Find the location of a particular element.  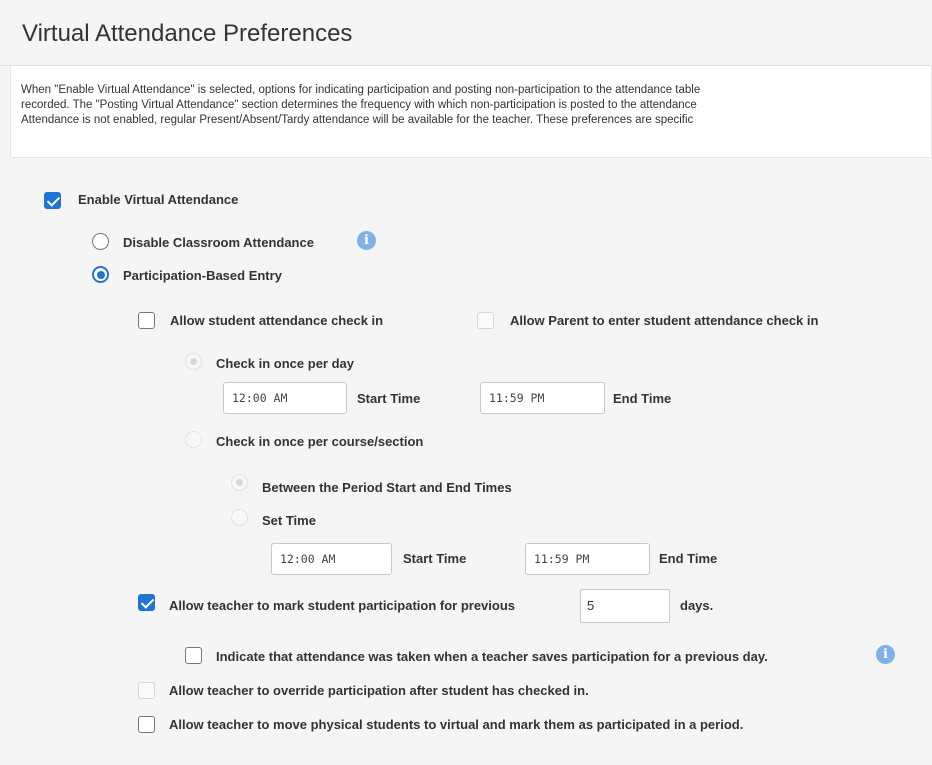

enable-virtual-attendance-label: Enable Virtual Attendance is located at coordinates (158, 199).